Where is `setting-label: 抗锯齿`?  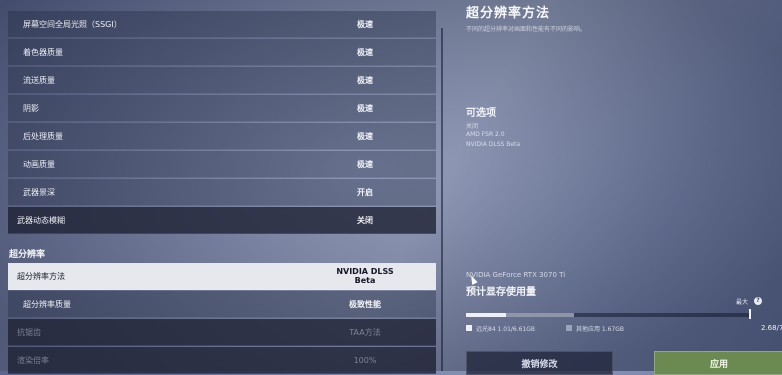
setting-label: 抗锯齿 is located at coordinates (29, 332).